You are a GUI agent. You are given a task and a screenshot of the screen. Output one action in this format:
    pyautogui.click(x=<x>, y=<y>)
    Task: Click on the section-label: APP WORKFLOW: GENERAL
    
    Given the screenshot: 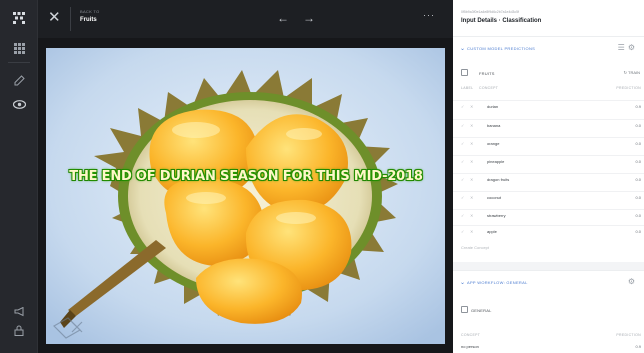 What is the action you would take?
    pyautogui.click(x=497, y=282)
    